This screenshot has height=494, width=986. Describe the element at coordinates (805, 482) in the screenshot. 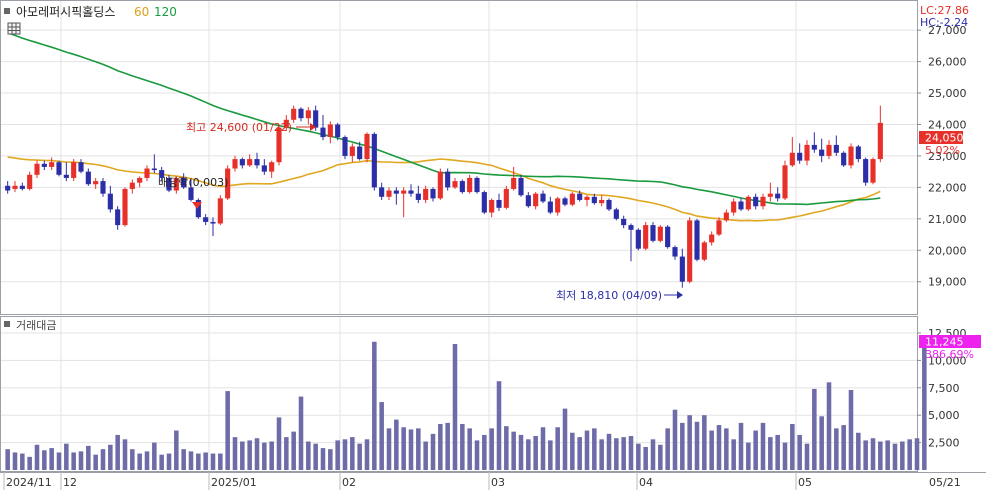

I see `date-tick-label: 05` at that location.